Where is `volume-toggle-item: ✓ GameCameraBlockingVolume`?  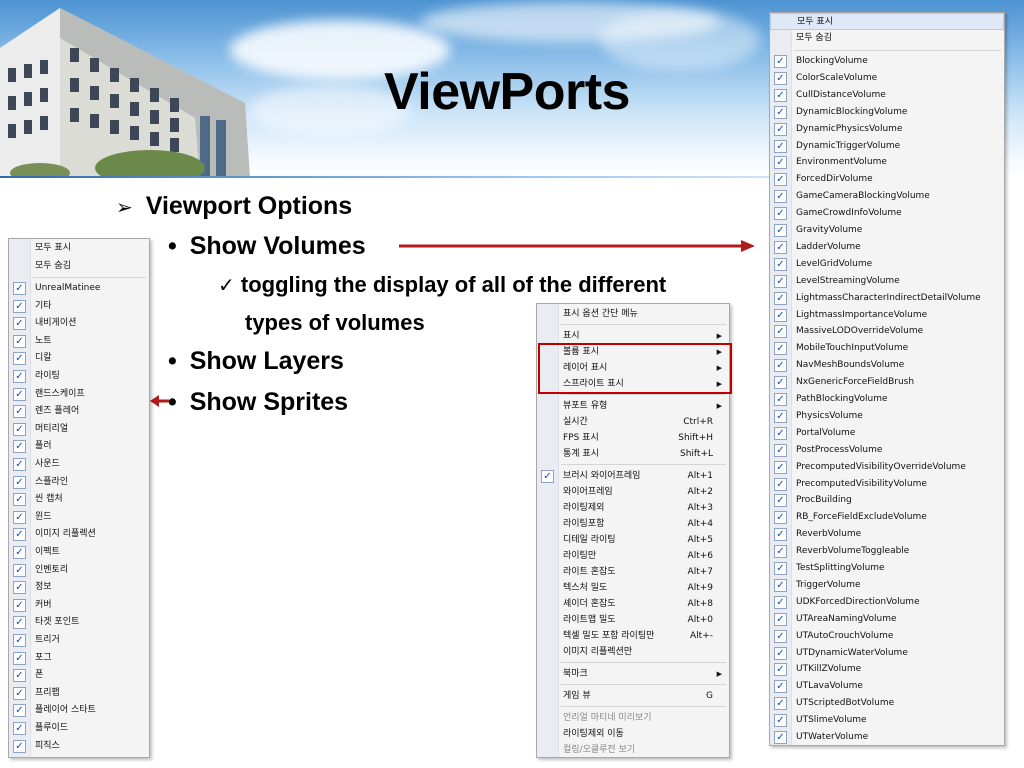
volume-toggle-item: ✓ GameCameraBlockingVolume is located at coordinates (887, 196).